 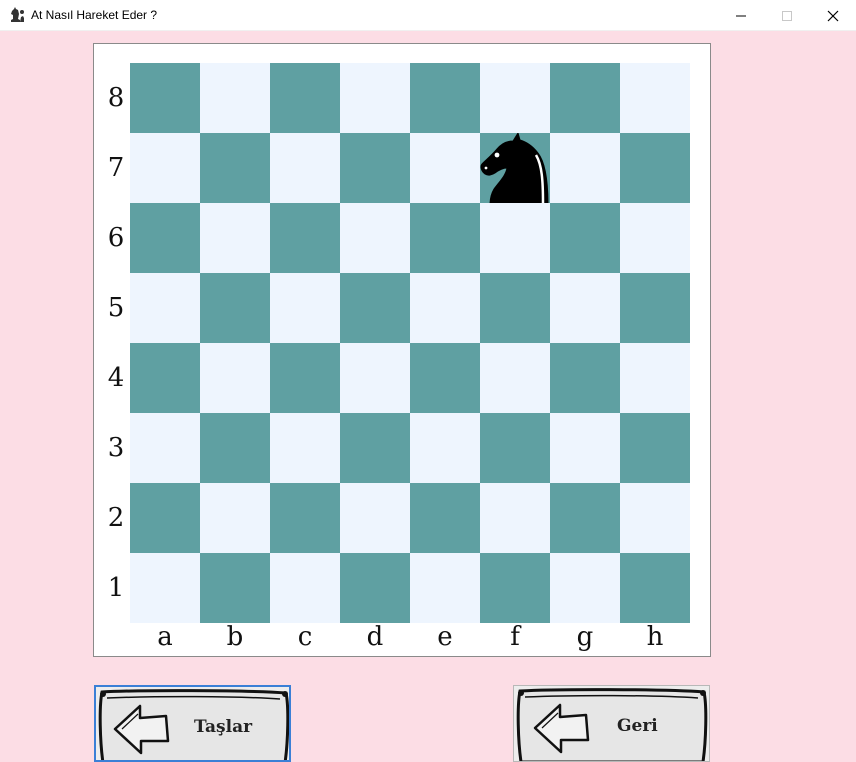 What do you see at coordinates (375, 98) in the screenshot?
I see `square-d8` at bounding box center [375, 98].